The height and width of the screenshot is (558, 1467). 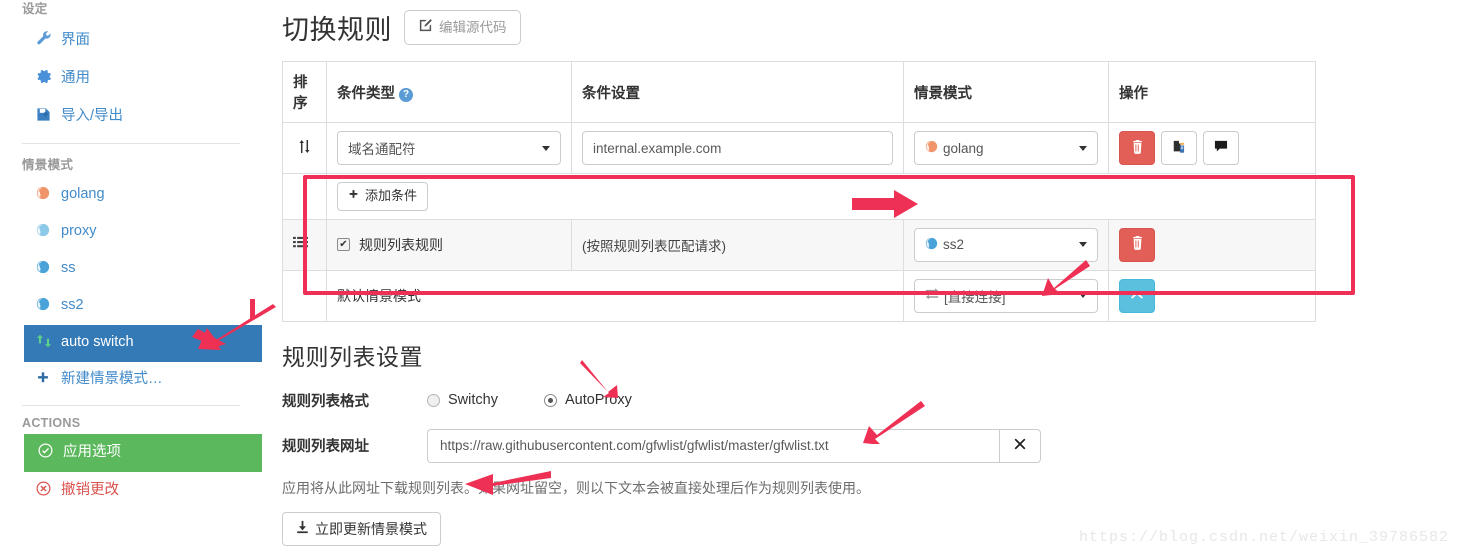 I want to click on revert-changes-button: 撤销更改, so click(x=131, y=491).